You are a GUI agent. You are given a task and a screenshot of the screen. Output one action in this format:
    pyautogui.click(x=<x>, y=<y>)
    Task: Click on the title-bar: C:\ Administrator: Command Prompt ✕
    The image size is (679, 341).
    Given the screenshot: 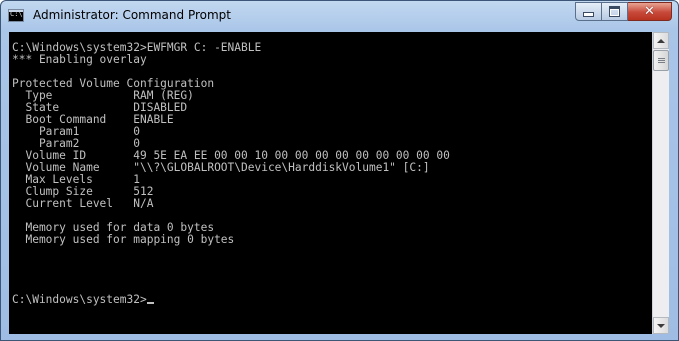 What is the action you would take?
    pyautogui.click(x=339, y=17)
    